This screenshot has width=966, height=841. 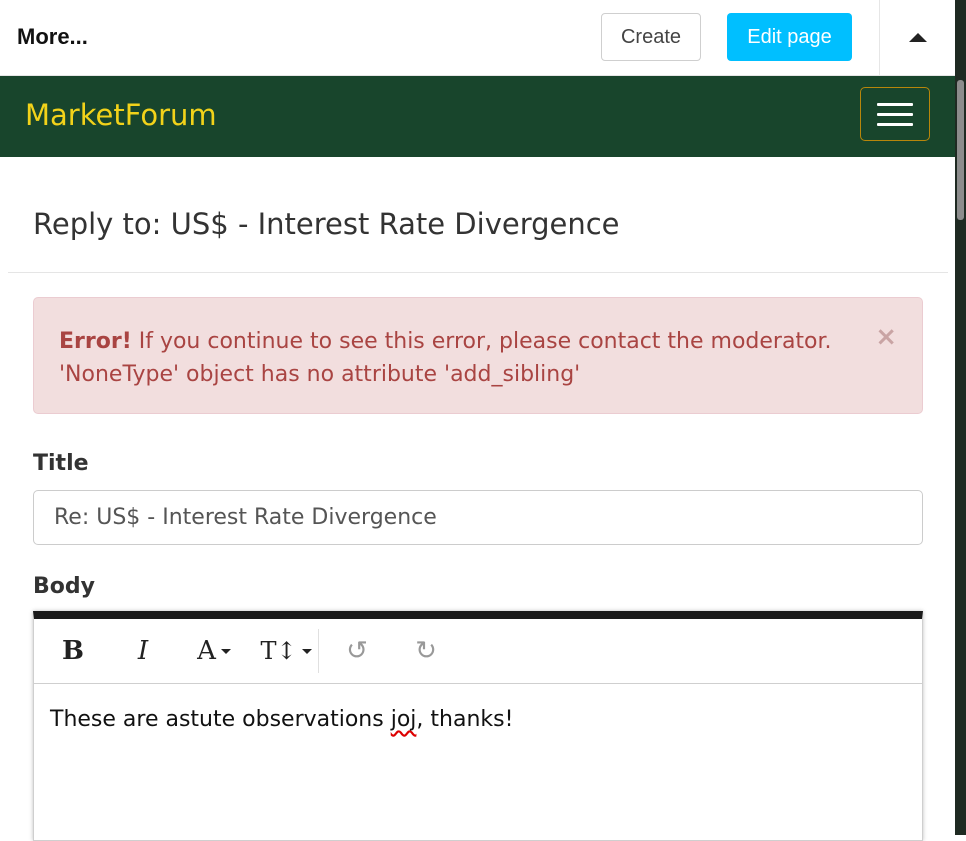 I want to click on misspelled-word: joj, so click(x=403, y=719).